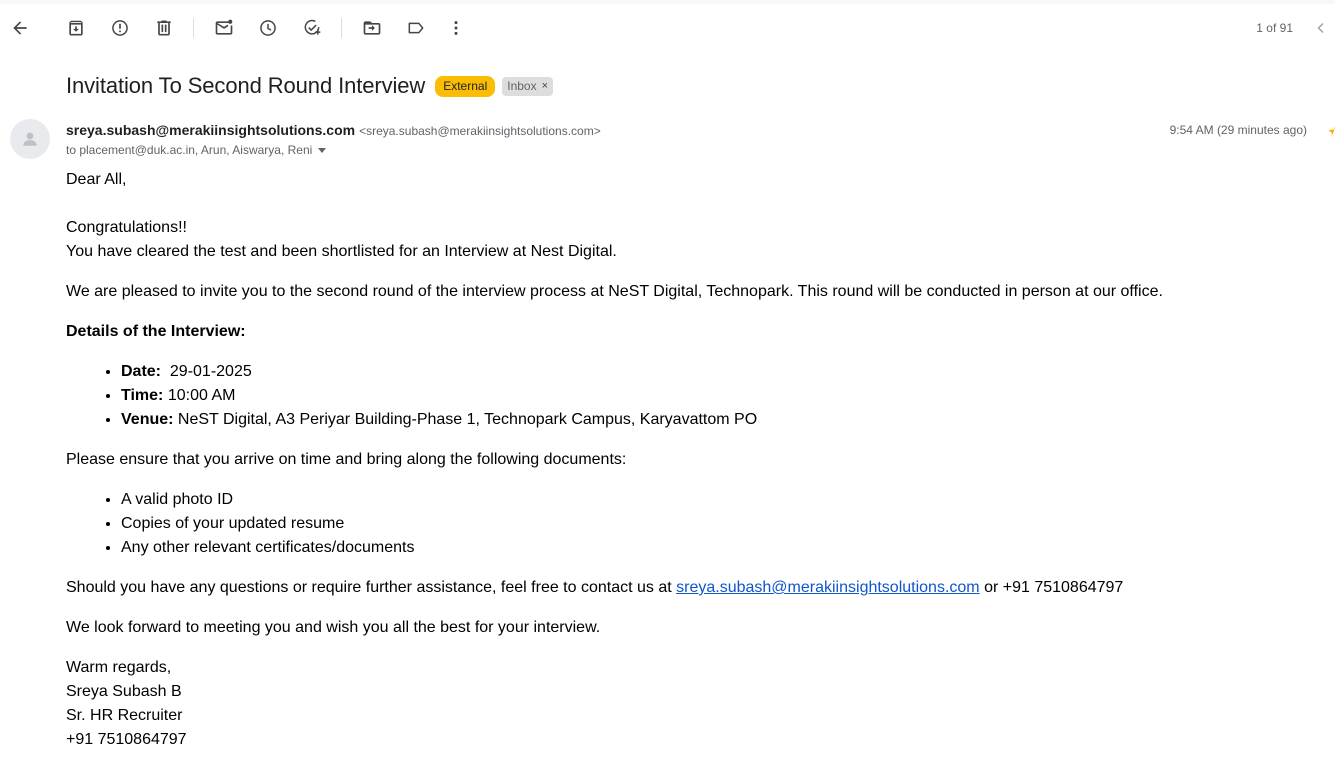 This screenshot has height=772, width=1335. I want to click on snooze-button, so click(268, 28).